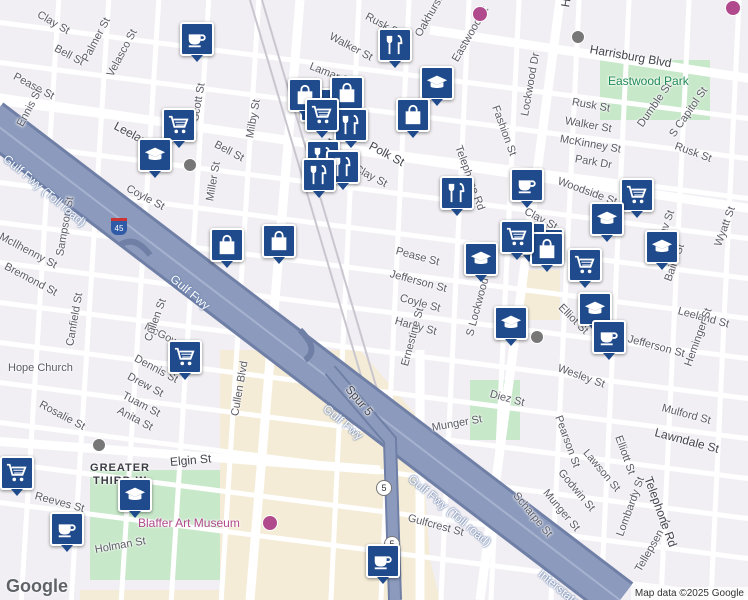  What do you see at coordinates (384, 488) in the screenshot?
I see `spur-shield: 5` at bounding box center [384, 488].